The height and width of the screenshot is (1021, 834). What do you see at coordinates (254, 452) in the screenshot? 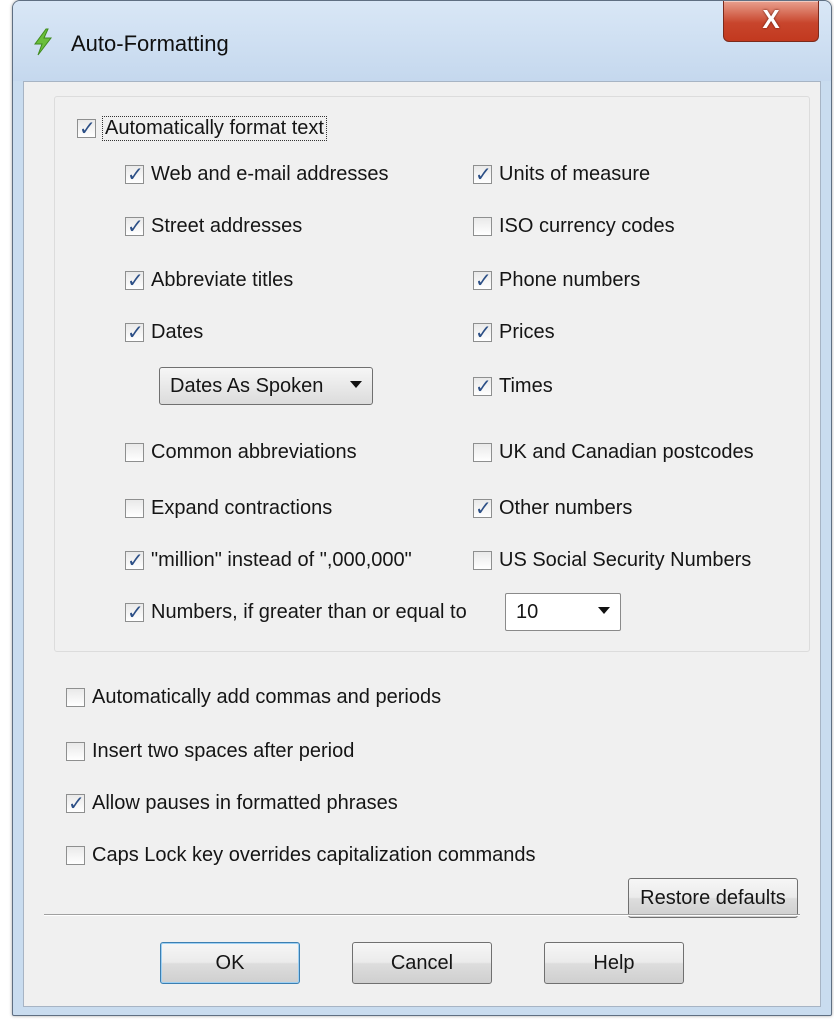
I see `checkbox-label: Common abbreviations` at bounding box center [254, 452].